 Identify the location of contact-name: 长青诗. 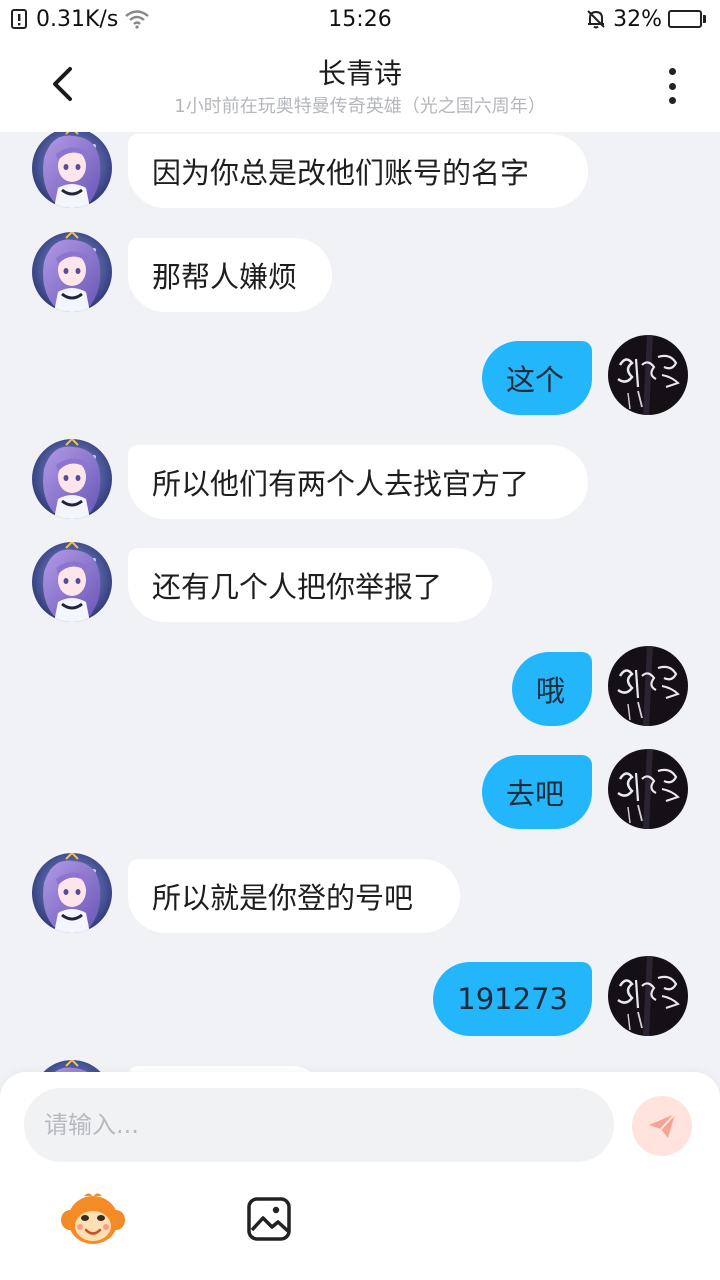
(359, 73).